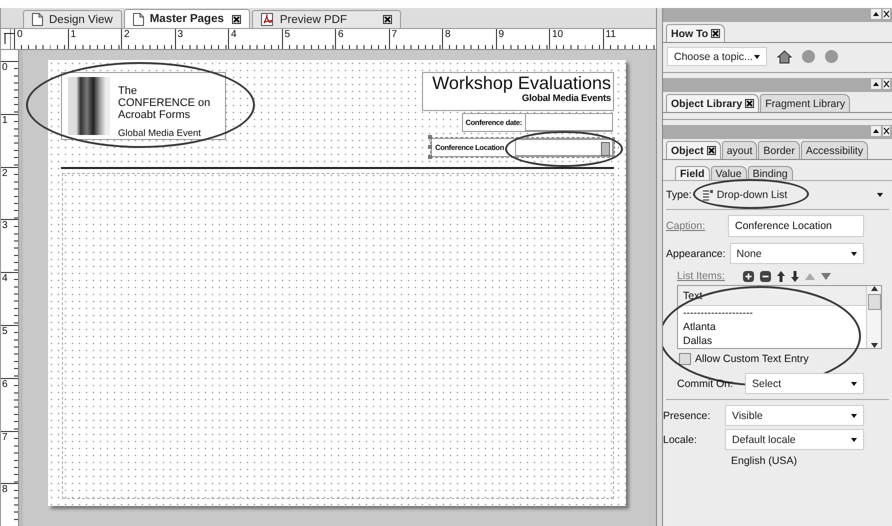 This screenshot has height=526, width=892. Describe the element at coordinates (797, 253) in the screenshot. I see `appearance-dropdown: None` at that location.